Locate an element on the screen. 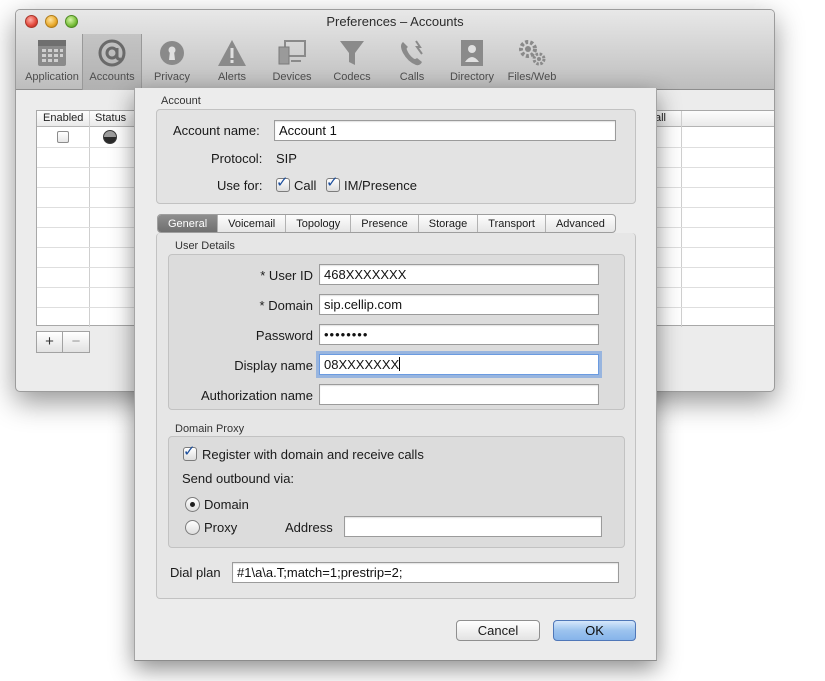 The height and width of the screenshot is (681, 825). authorization-name-label: Authorization name is located at coordinates (256, 395).